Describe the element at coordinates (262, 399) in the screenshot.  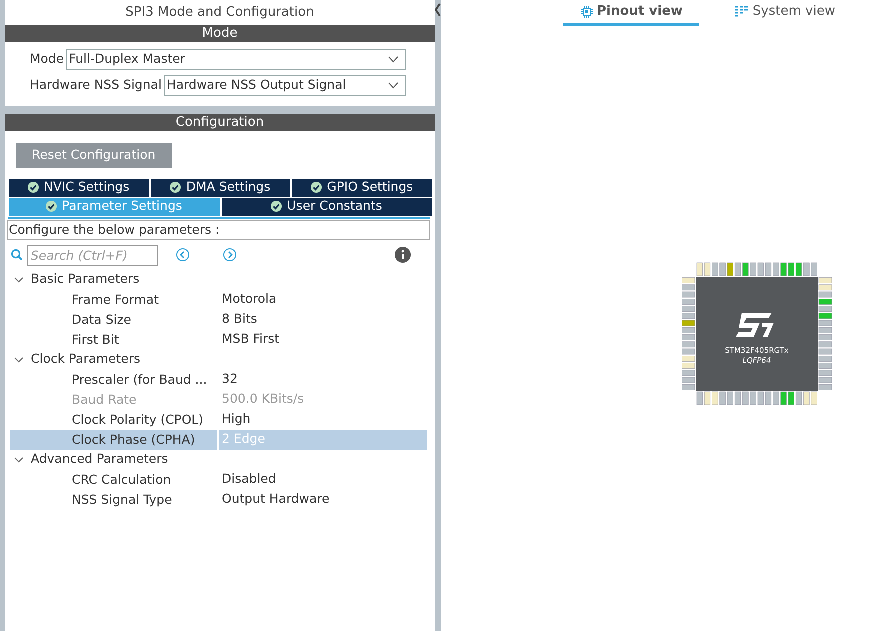
I see `parameter-value: 500.0 KBits/s` at that location.